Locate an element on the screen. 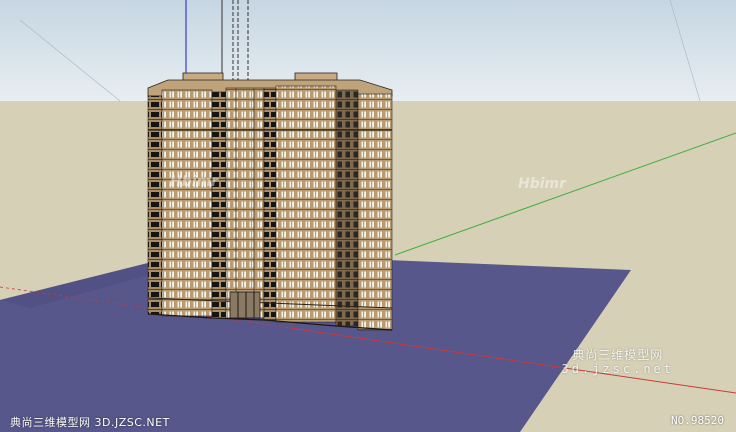  tower-left-facade is located at coordinates (187, 203).